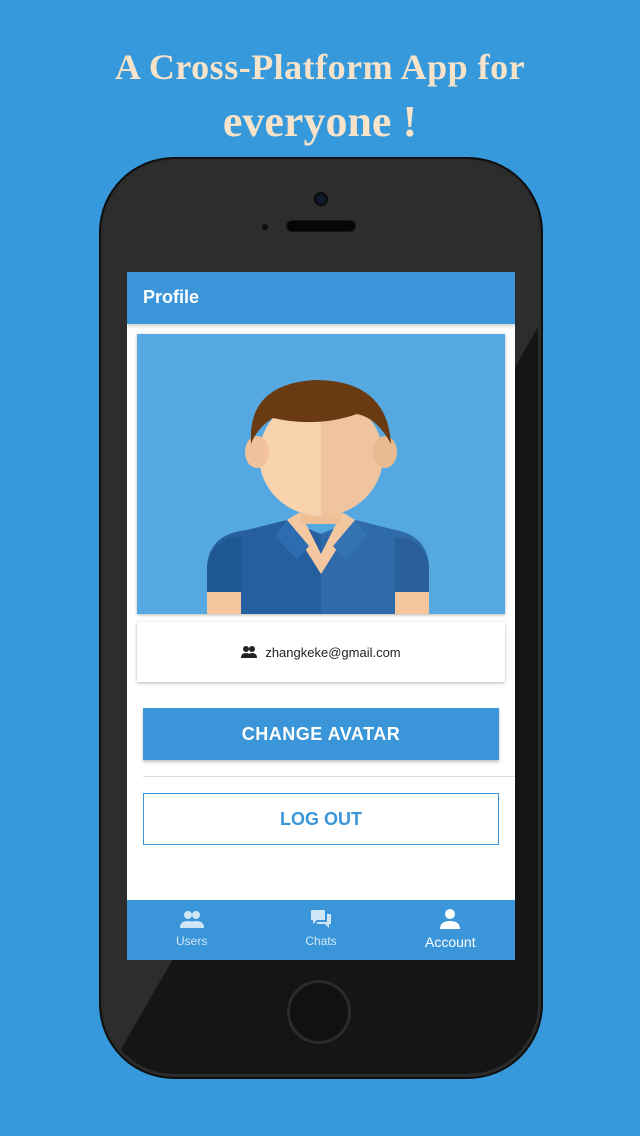 This screenshot has height=1136, width=640. What do you see at coordinates (321, 941) in the screenshot?
I see `tab-chats-label: Chats` at bounding box center [321, 941].